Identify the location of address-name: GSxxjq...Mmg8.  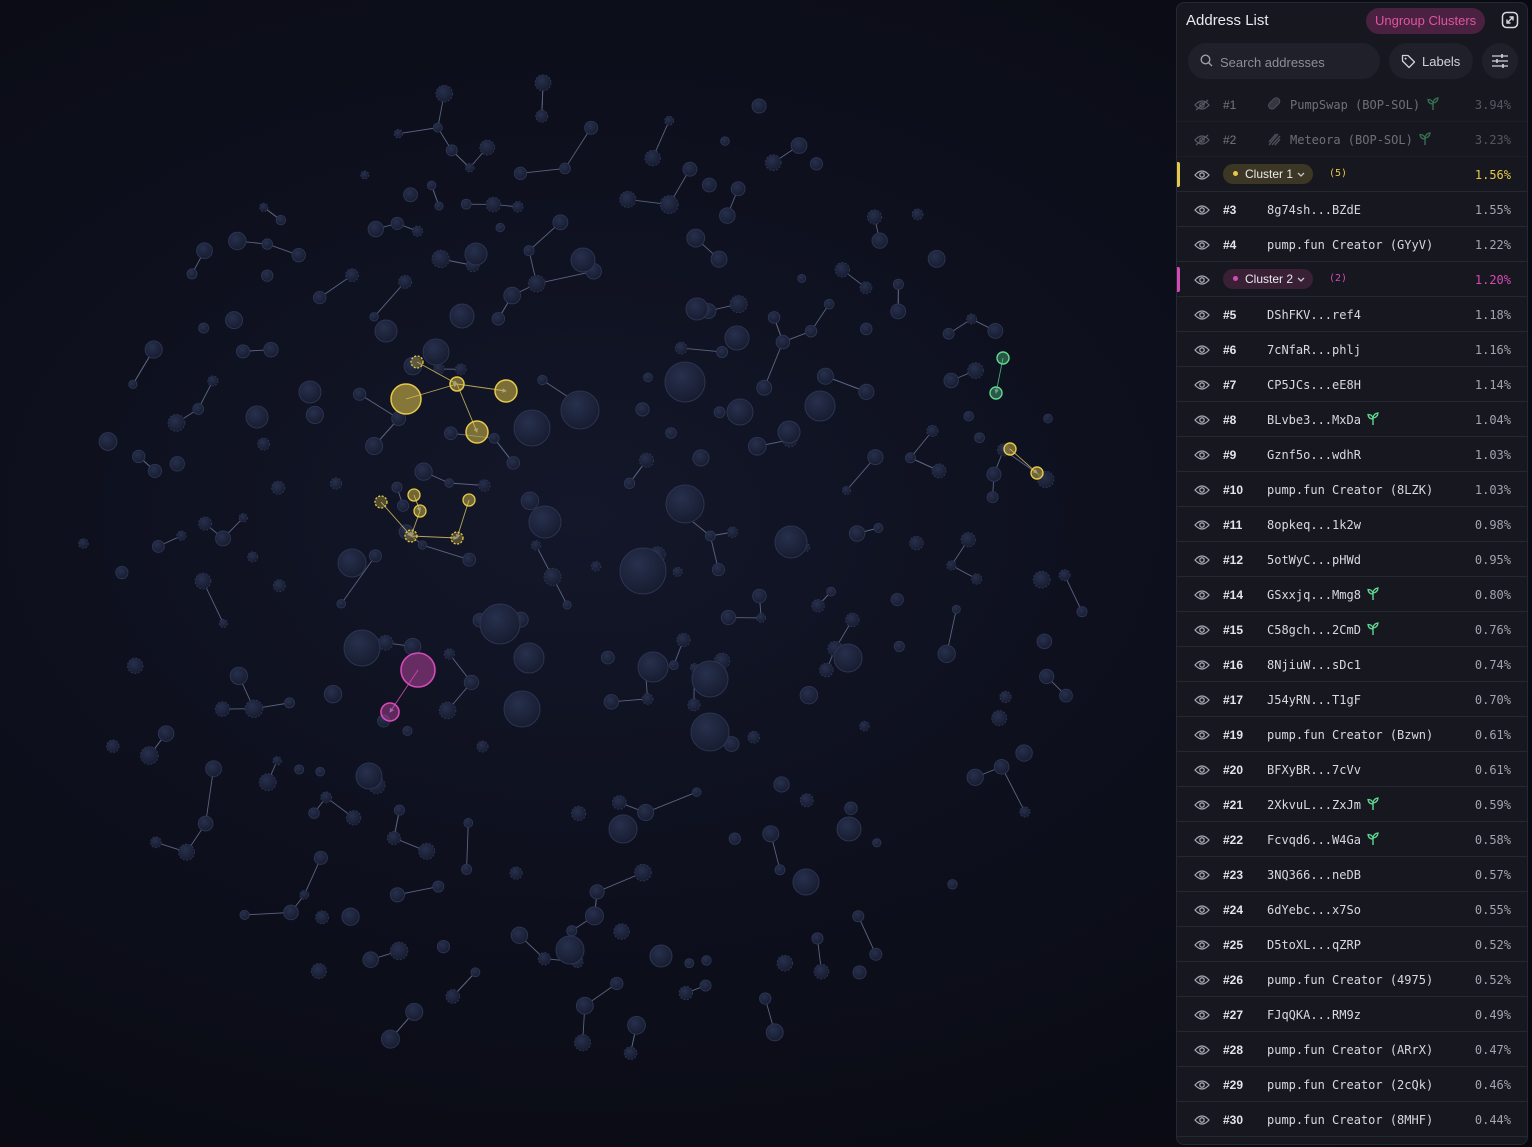
(1314, 595).